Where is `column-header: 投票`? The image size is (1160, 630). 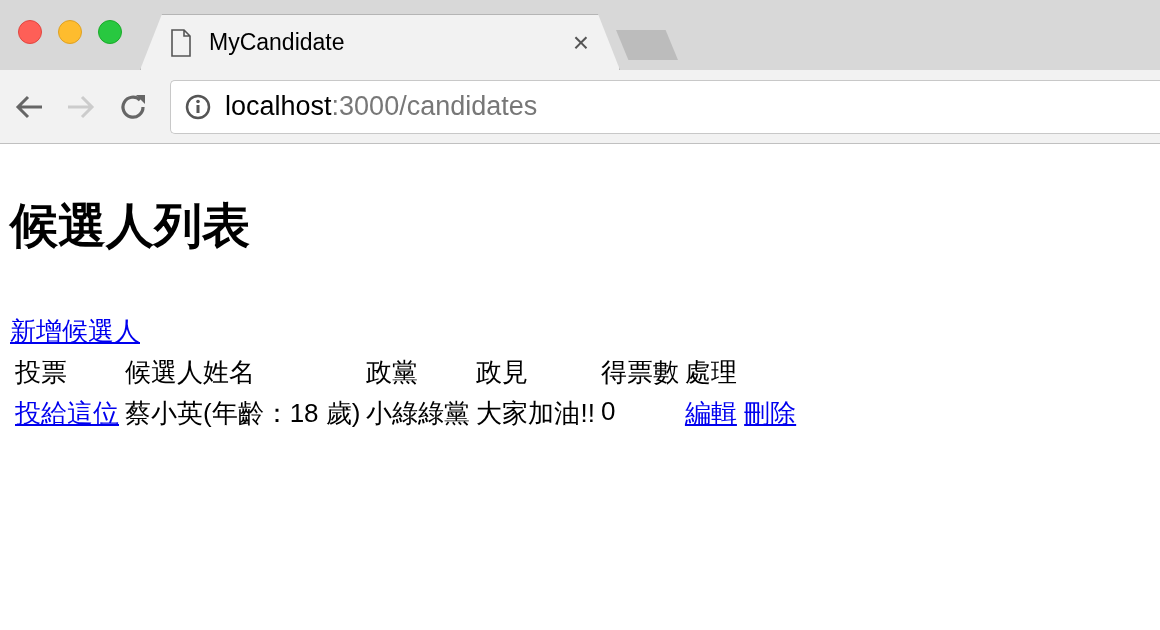
column-header: 投票 is located at coordinates (41, 372).